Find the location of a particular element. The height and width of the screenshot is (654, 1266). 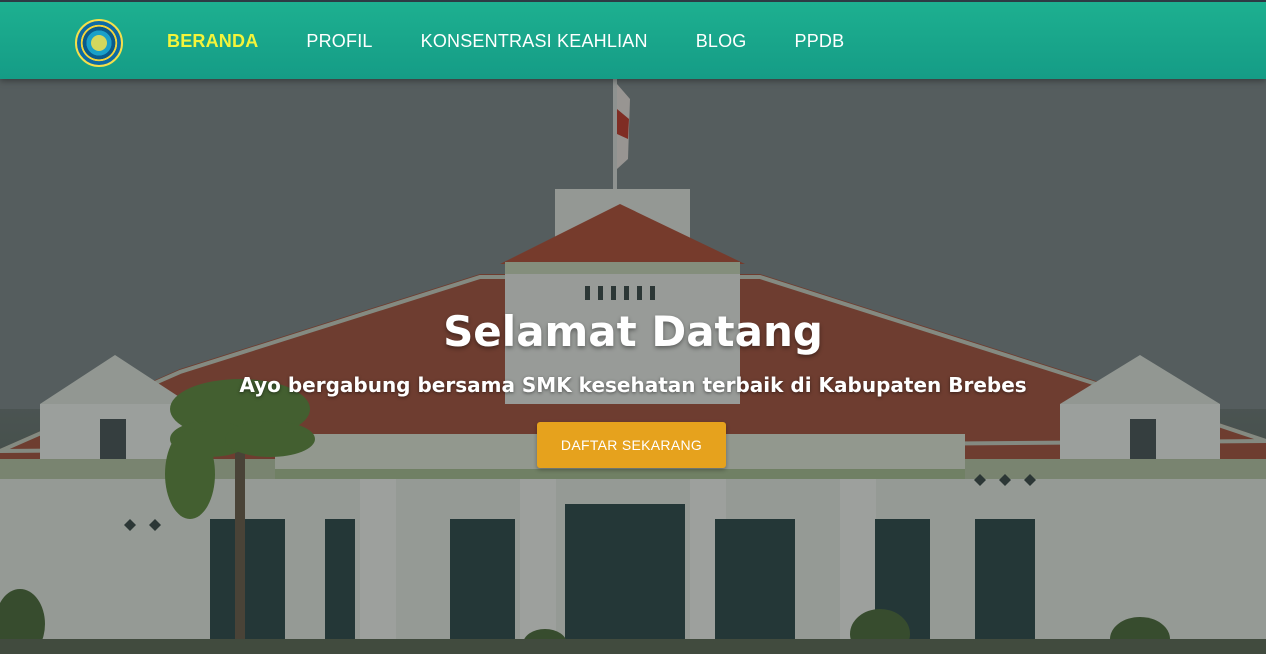

nav-link-blog: BLOG is located at coordinates (721, 41).